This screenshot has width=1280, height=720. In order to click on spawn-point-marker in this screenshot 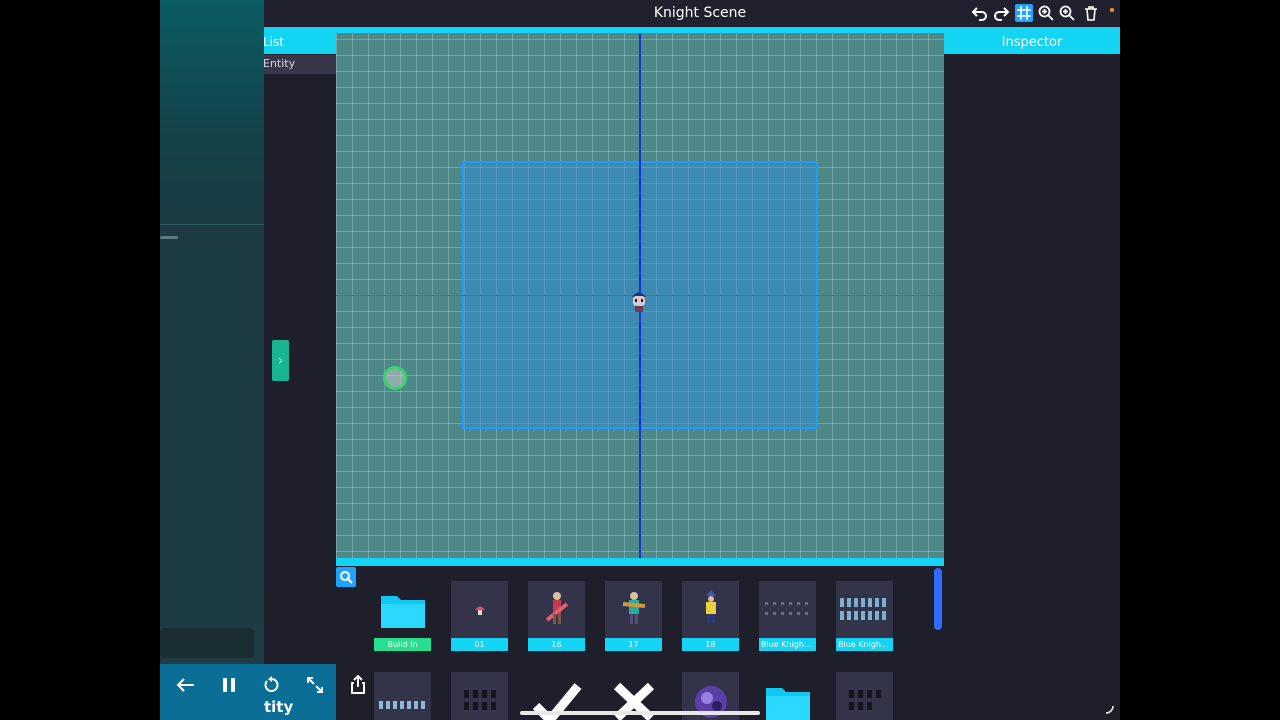, I will do `click(395, 378)`.